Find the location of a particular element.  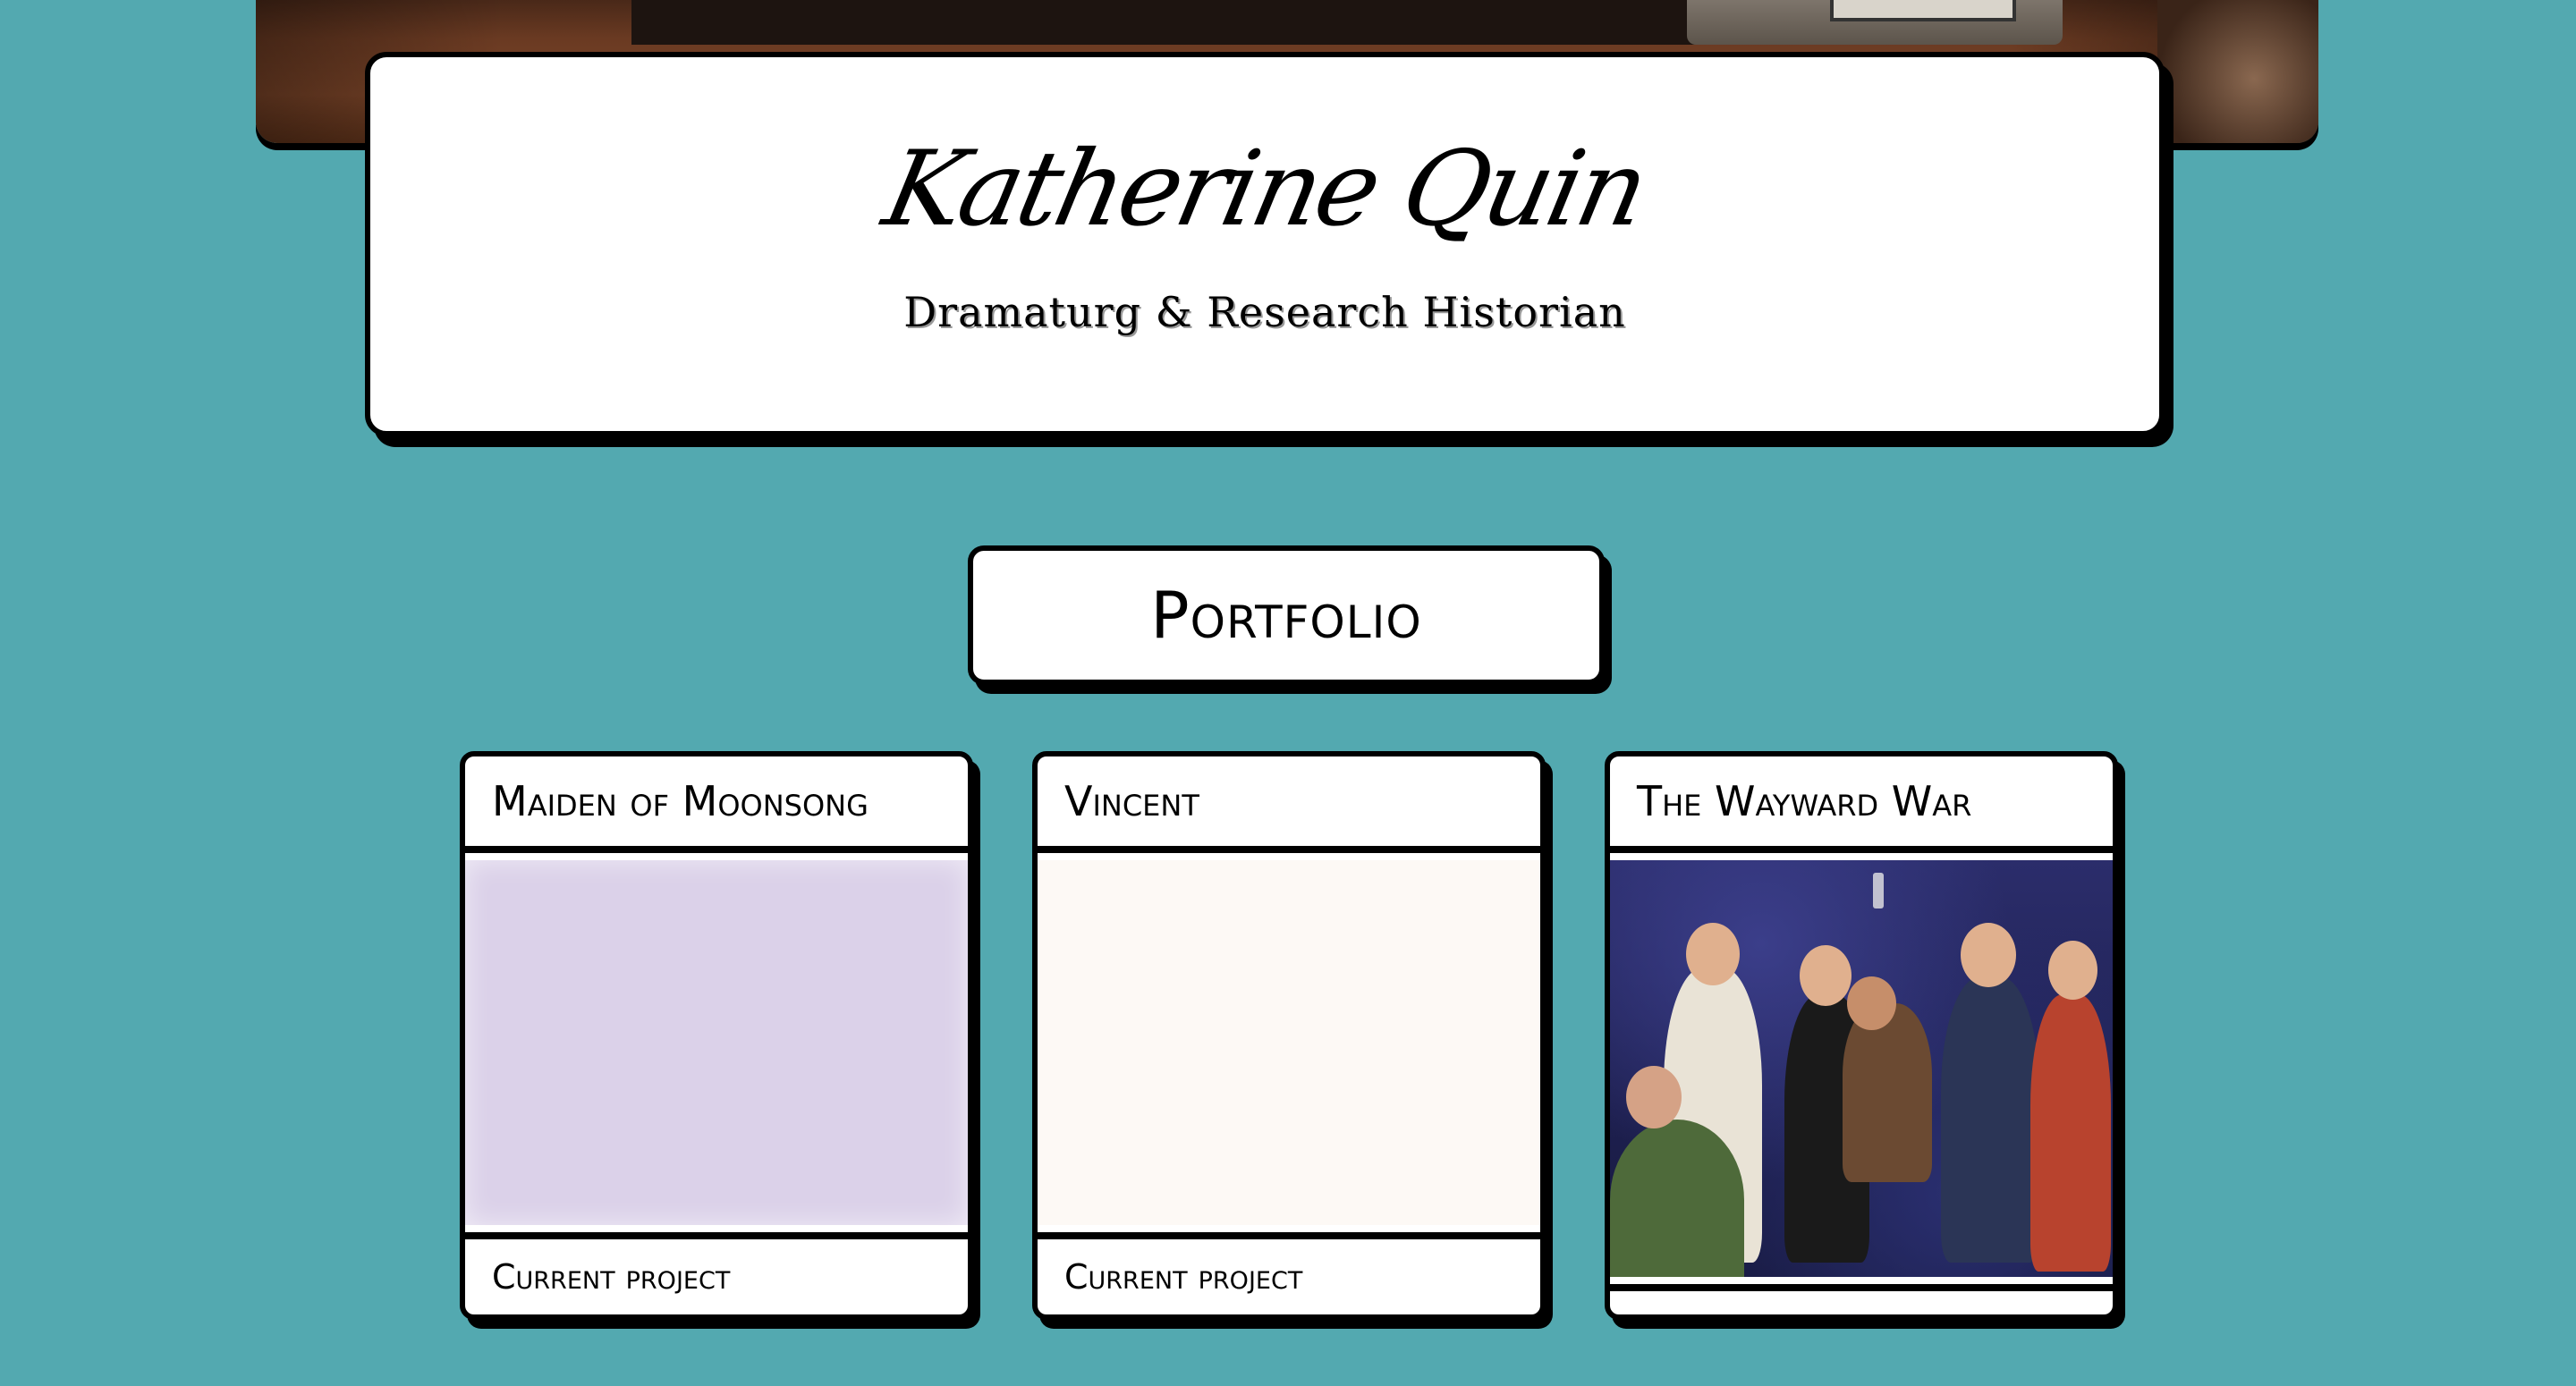

project-card-vincent: Vincent Current project is located at coordinates (1289, 1035).